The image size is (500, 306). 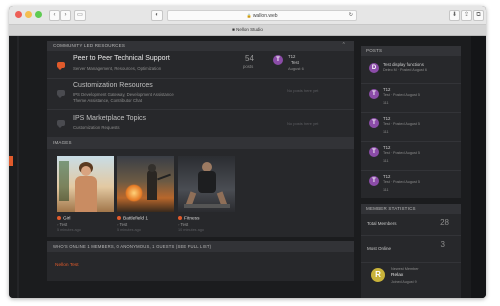 What do you see at coordinates (28, 14) in the screenshot?
I see `minimize-window-button` at bounding box center [28, 14].